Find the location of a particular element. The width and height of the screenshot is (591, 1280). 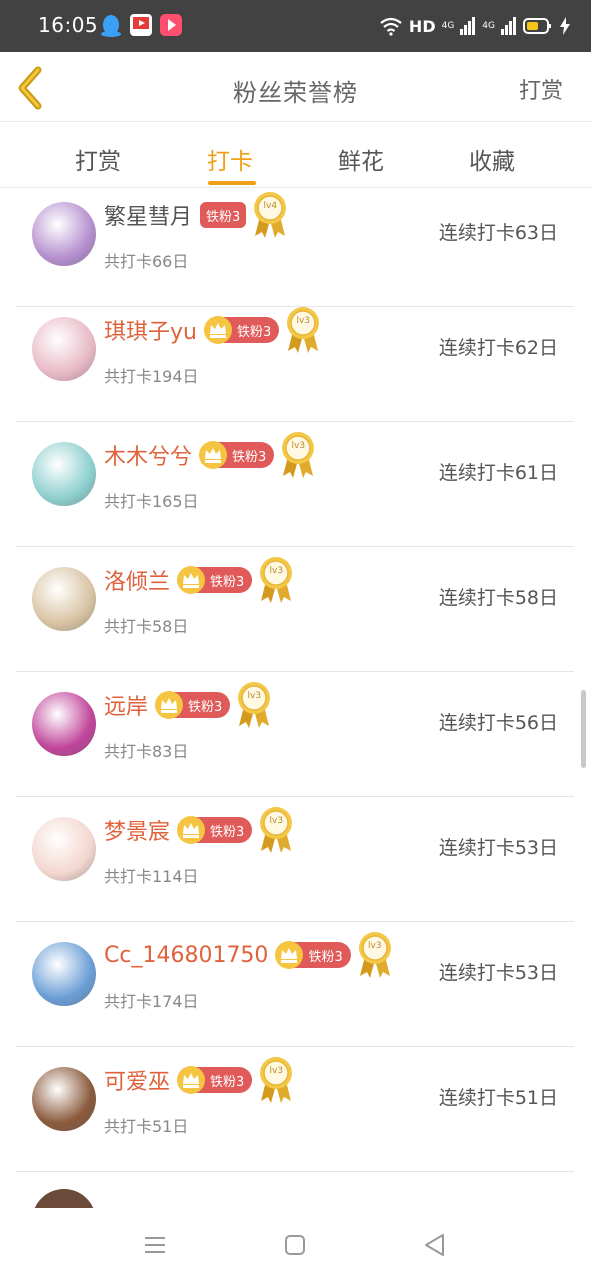

charging-icon is located at coordinates (565, 26).